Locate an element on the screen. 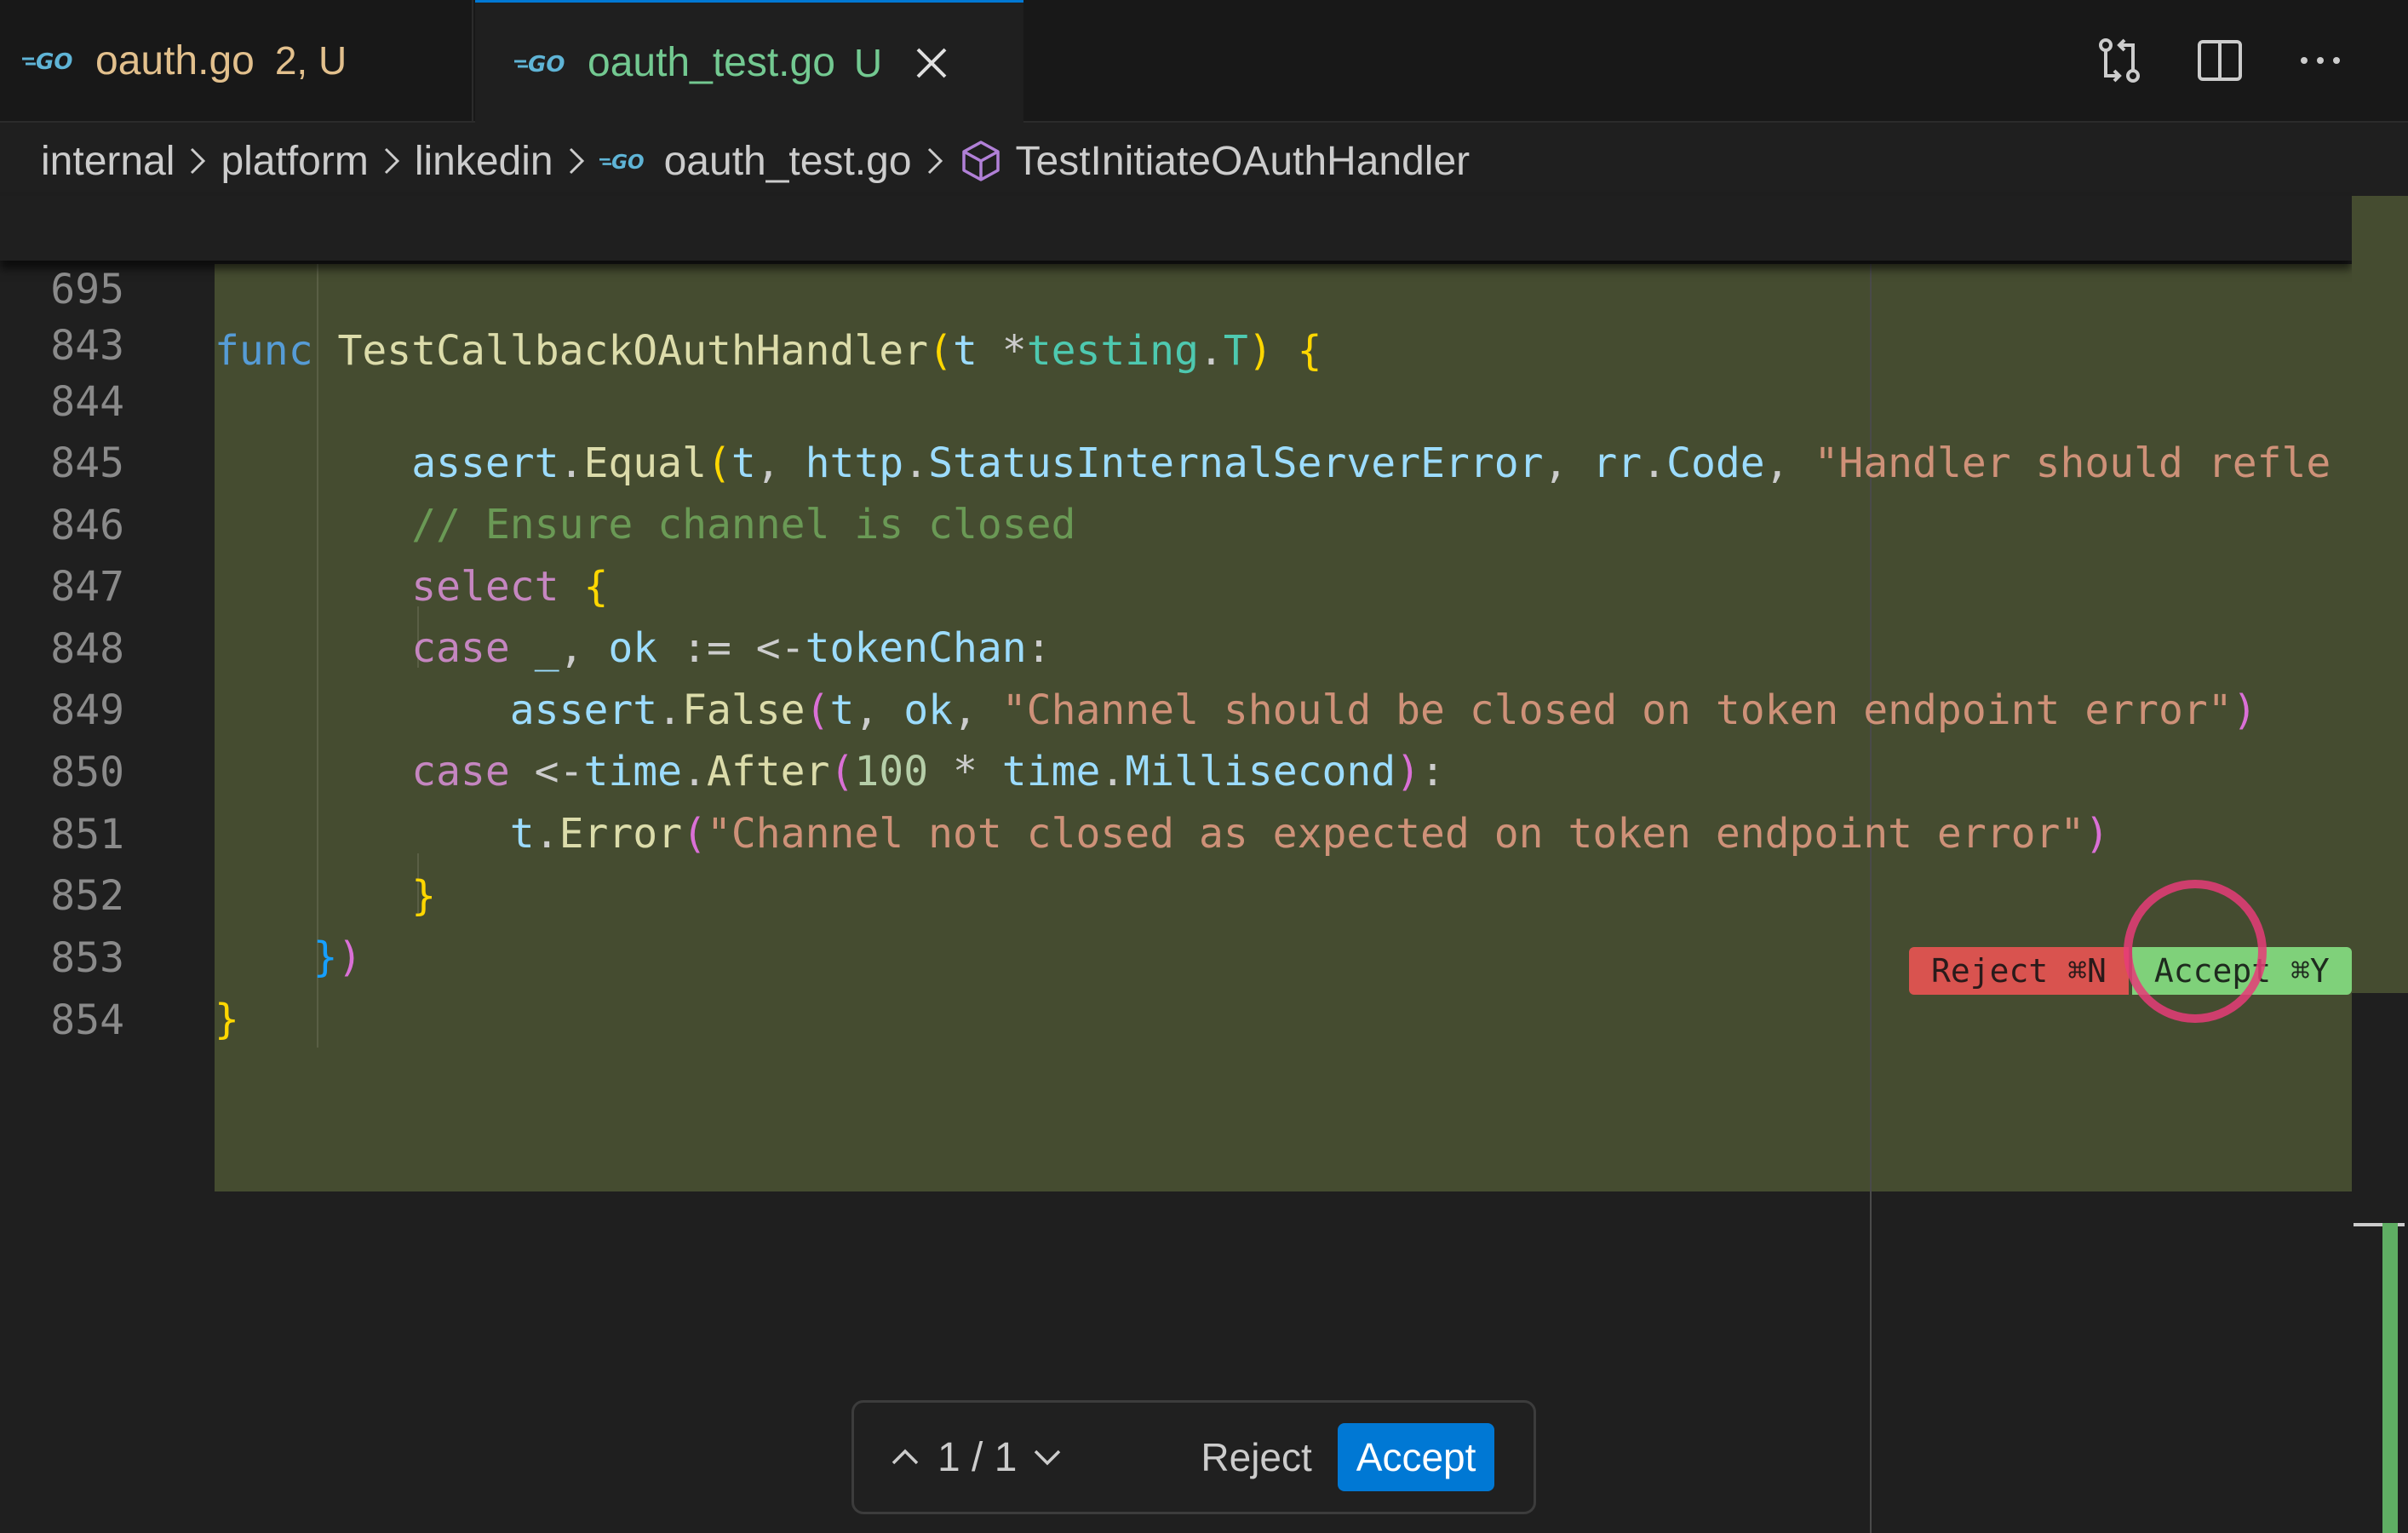  chevron-up-icon is located at coordinates (905, 1457).